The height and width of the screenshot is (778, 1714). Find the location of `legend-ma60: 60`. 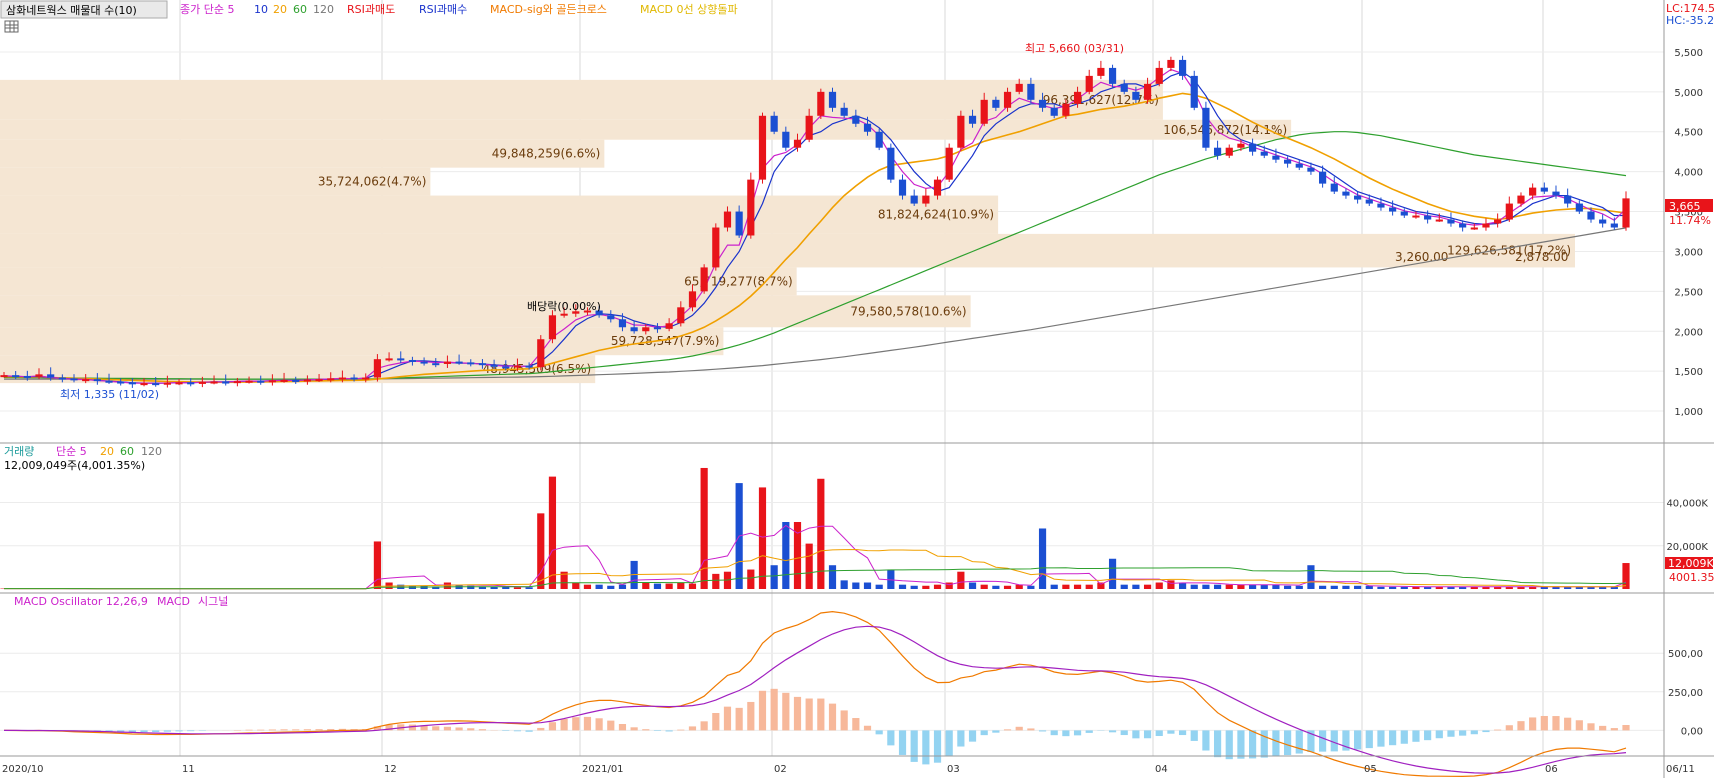

legend-ma60: 60 is located at coordinates (300, 9).